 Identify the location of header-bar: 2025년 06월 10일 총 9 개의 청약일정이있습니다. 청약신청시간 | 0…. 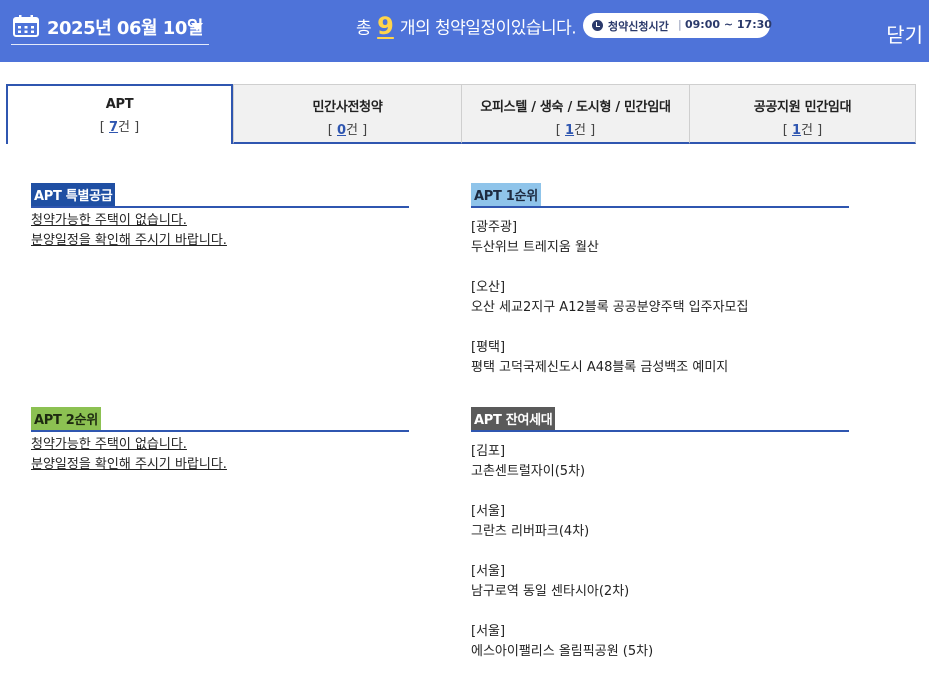
(464, 31).